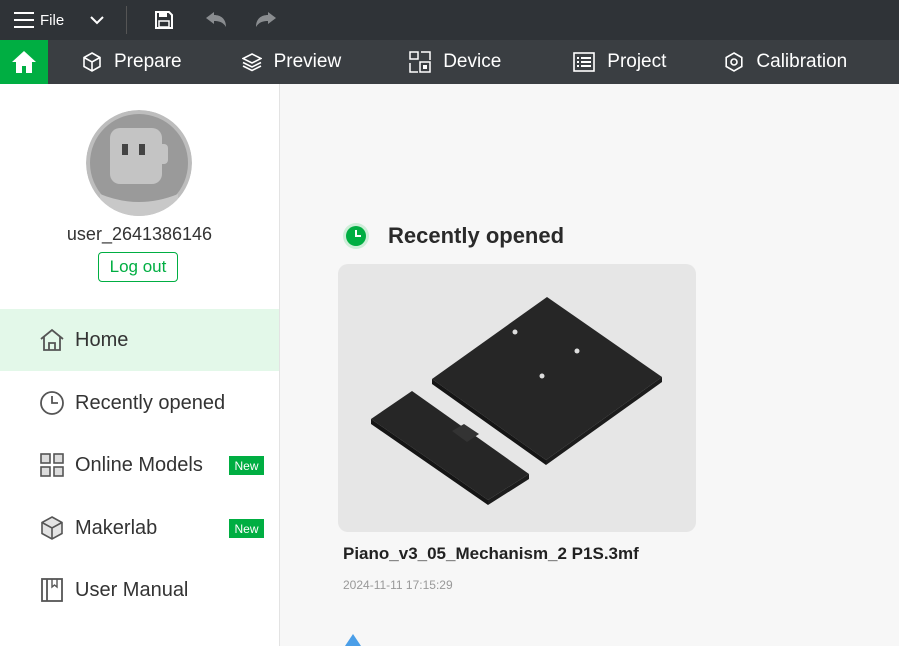 The width and height of the screenshot is (899, 646). What do you see at coordinates (102, 339) in the screenshot?
I see `sidebar-item-label: Home` at bounding box center [102, 339].